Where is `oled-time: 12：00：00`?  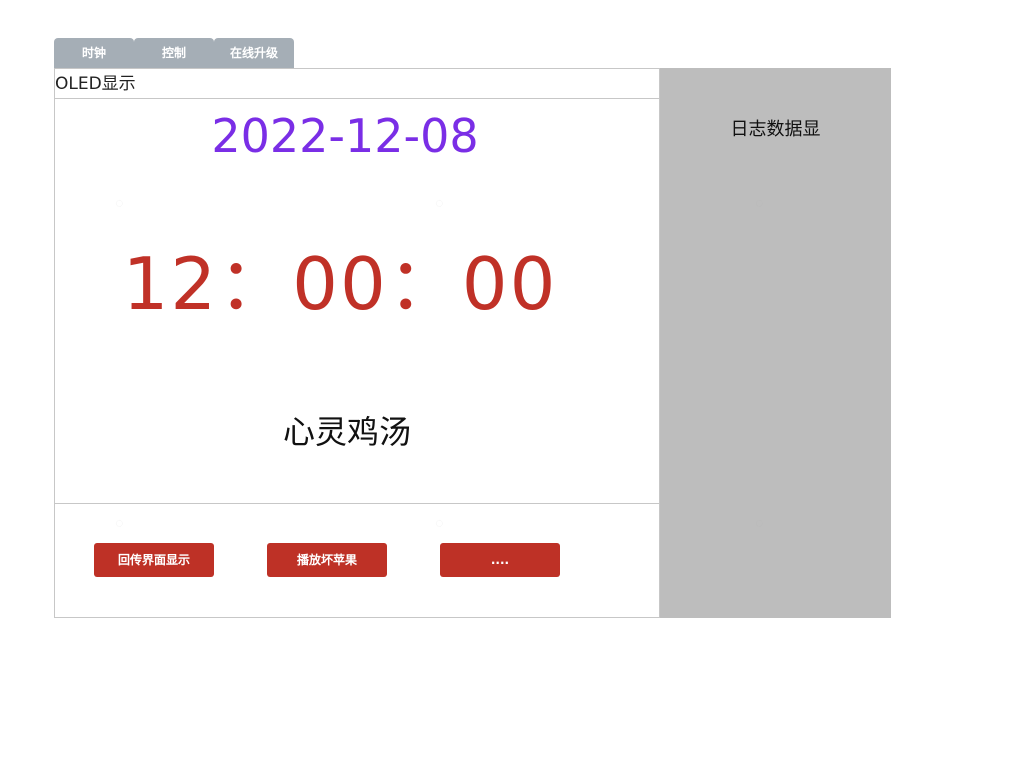
oled-time: 12：00：00 is located at coordinates (340, 284).